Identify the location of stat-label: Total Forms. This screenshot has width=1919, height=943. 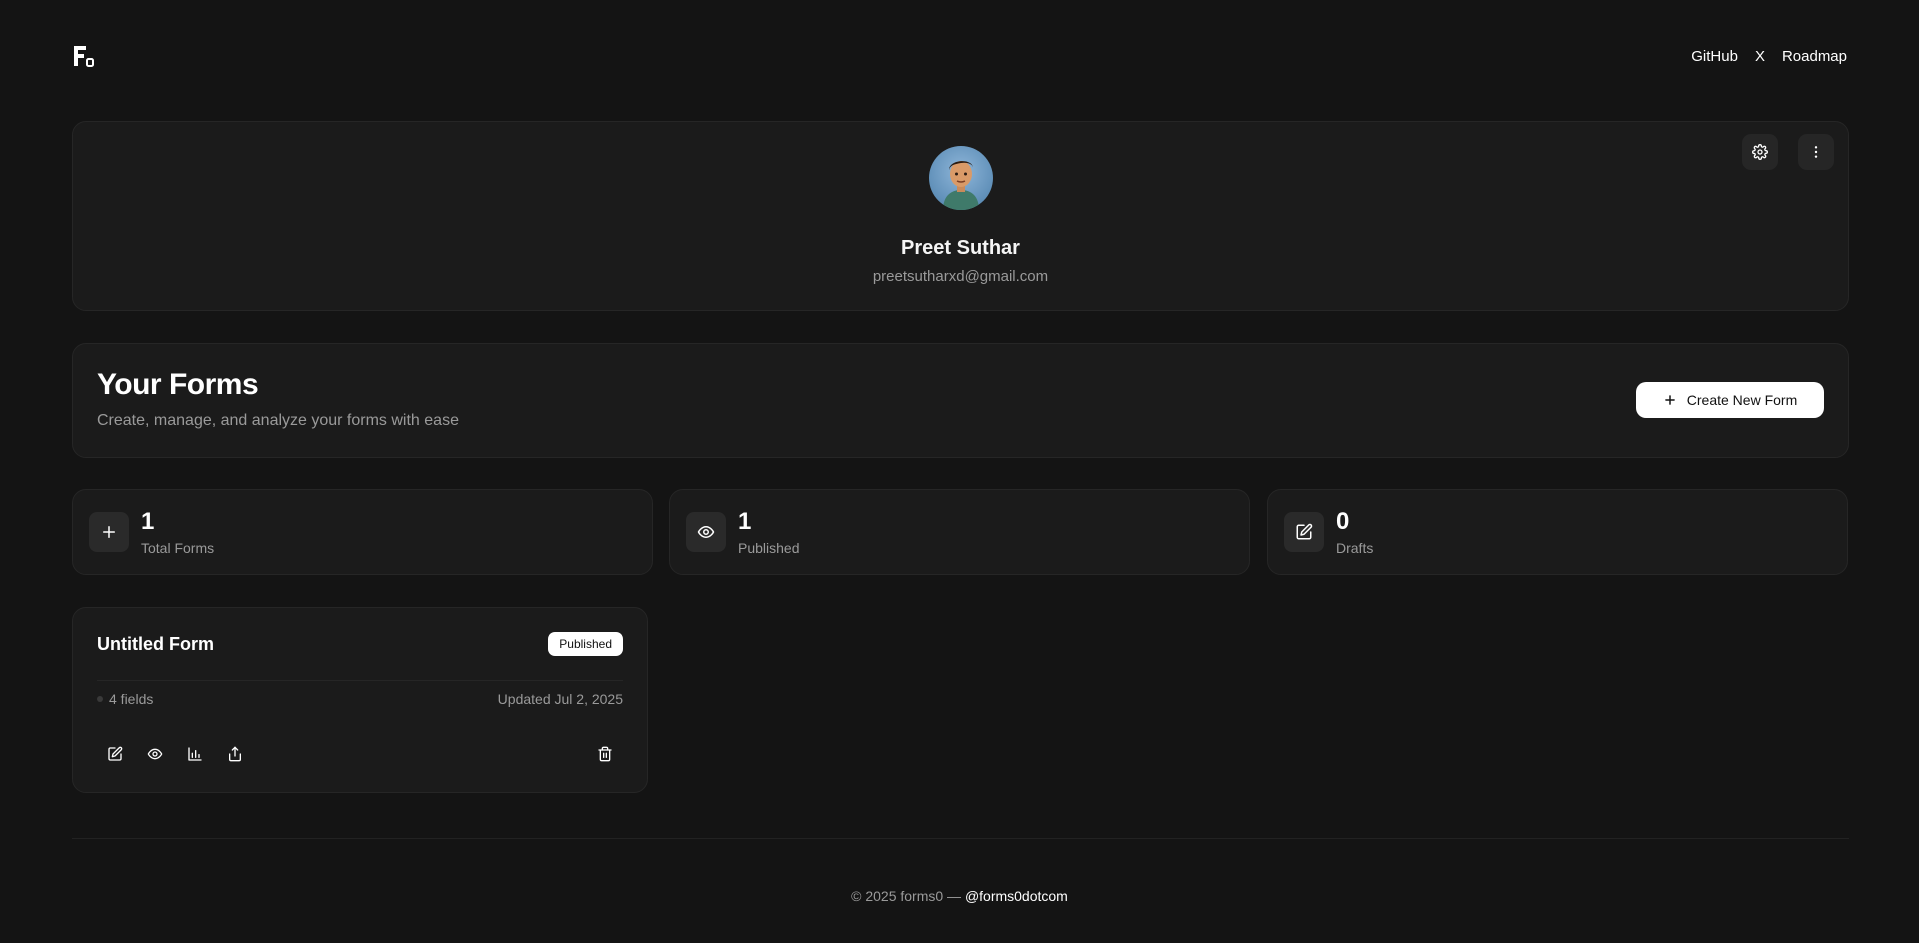
(178, 548).